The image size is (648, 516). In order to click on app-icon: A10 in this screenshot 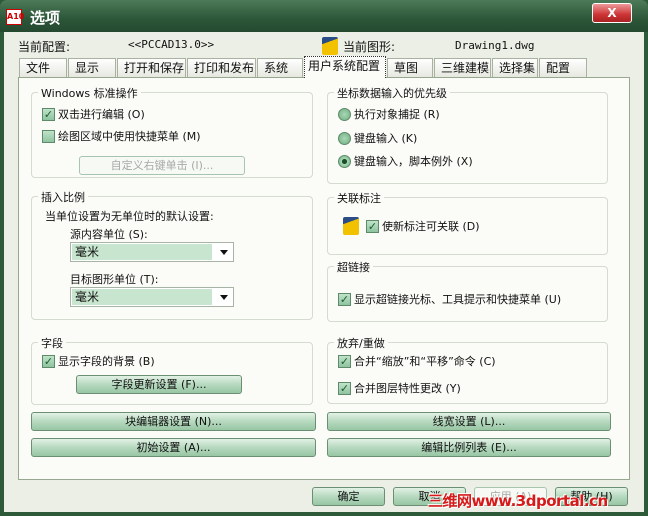, I will do `click(15, 17)`.